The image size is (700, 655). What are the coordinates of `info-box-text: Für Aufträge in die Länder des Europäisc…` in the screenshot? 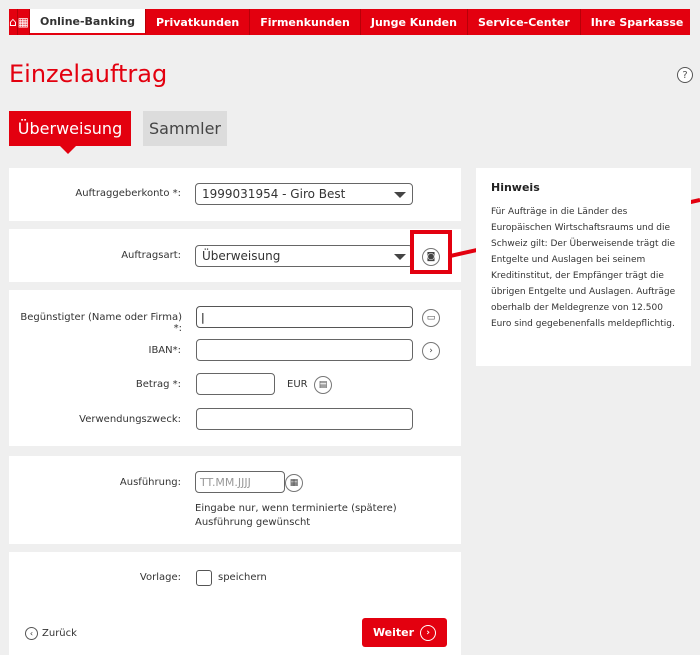 It's located at (583, 268).